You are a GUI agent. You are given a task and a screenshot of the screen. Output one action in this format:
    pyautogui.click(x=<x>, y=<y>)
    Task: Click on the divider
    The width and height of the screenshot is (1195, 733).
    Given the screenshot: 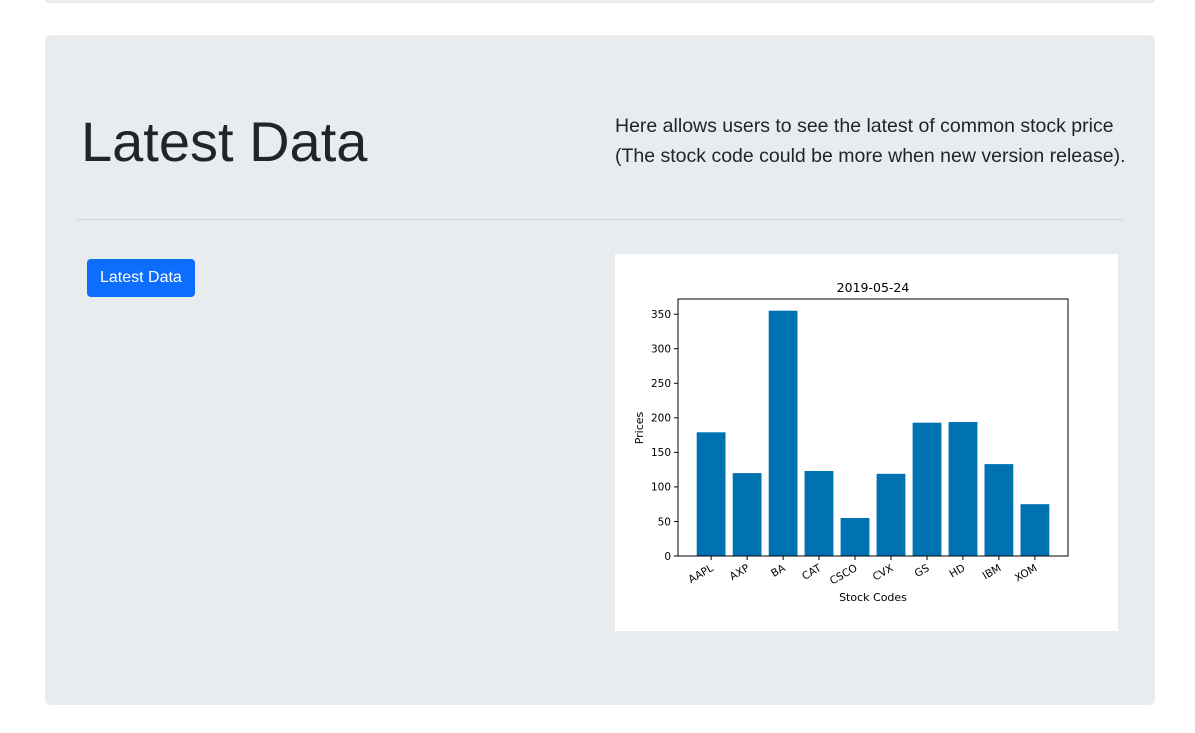 What is the action you would take?
    pyautogui.click(x=600, y=219)
    